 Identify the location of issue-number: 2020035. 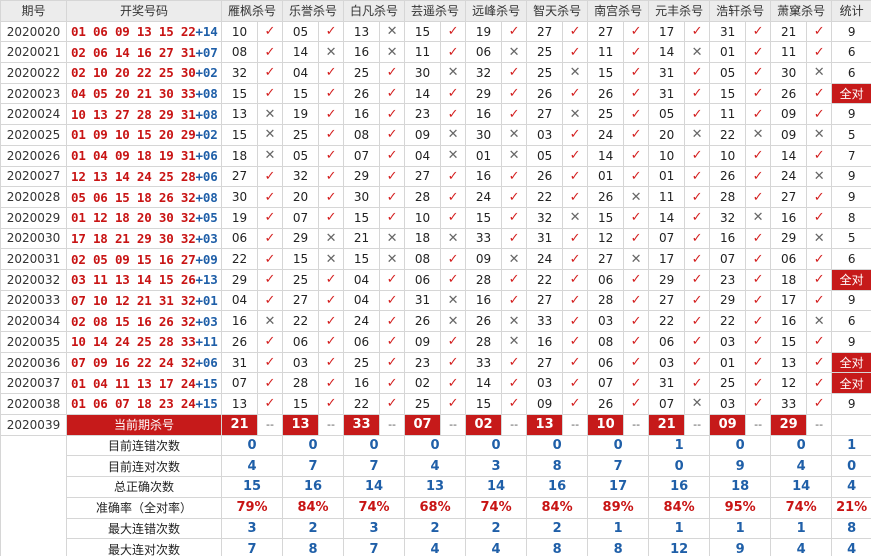
(33, 342).